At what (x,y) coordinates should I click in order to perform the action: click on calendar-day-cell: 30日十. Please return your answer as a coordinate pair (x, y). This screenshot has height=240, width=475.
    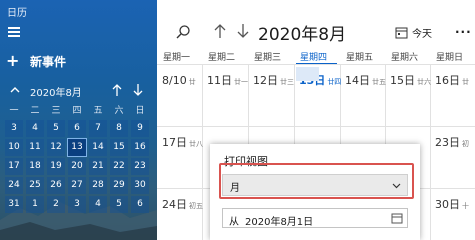
    Looking at the image, I should click on (452, 202).